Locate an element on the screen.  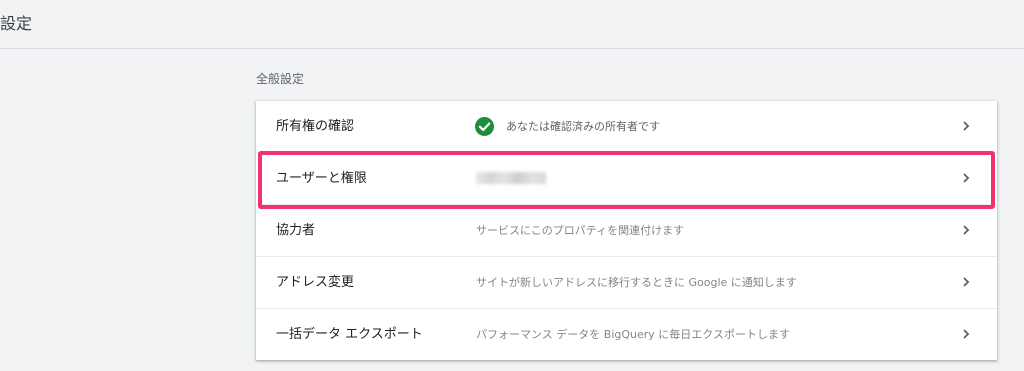
row-label: 一括データ エクスポート is located at coordinates (349, 334).